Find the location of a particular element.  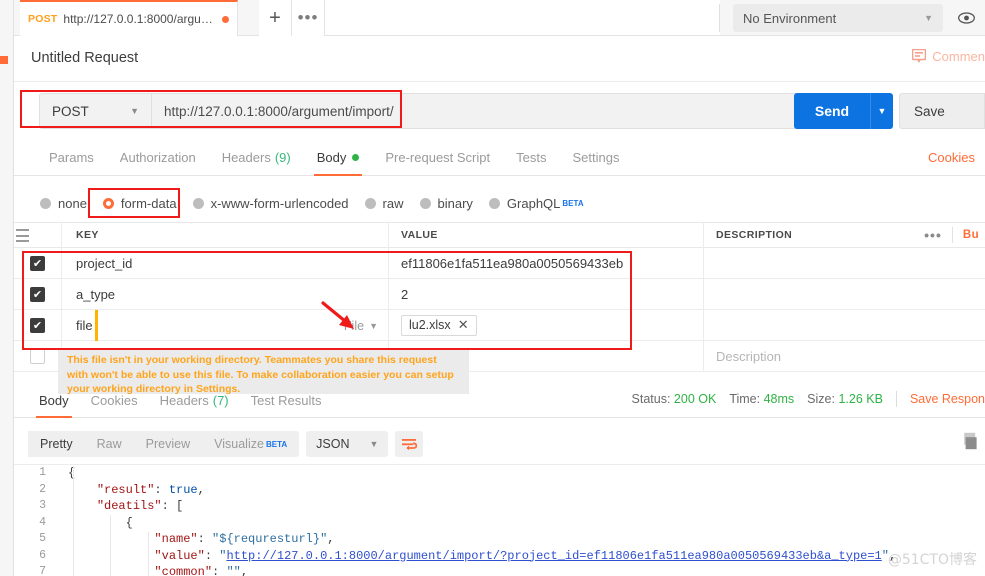

radio-graphql: GraphQL BETA is located at coordinates (536, 203).